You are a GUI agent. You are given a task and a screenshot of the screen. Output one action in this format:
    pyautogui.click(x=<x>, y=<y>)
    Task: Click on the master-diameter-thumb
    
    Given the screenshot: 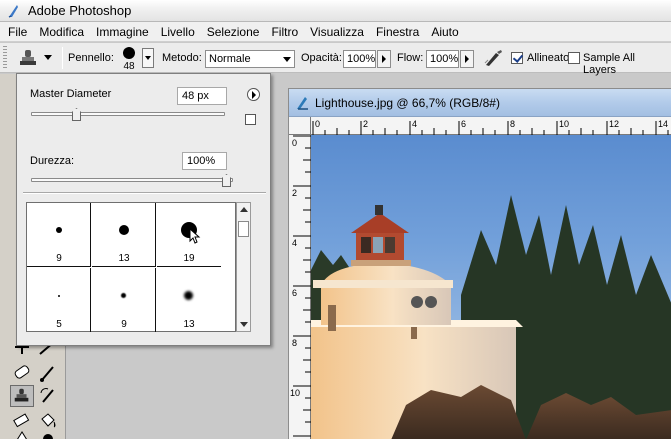 What is the action you would take?
    pyautogui.click(x=76, y=114)
    